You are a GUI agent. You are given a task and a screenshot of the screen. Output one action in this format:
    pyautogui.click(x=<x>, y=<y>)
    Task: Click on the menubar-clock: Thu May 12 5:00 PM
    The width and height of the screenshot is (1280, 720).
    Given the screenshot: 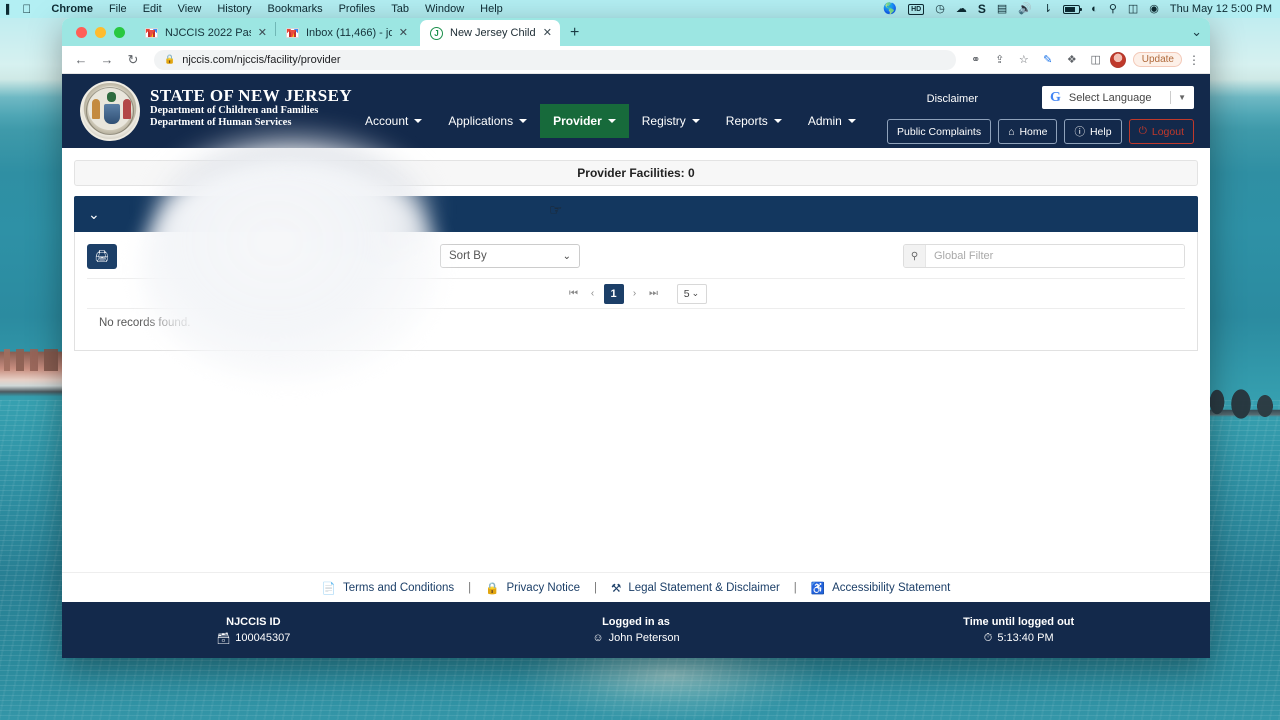 What is the action you would take?
    pyautogui.click(x=1221, y=9)
    